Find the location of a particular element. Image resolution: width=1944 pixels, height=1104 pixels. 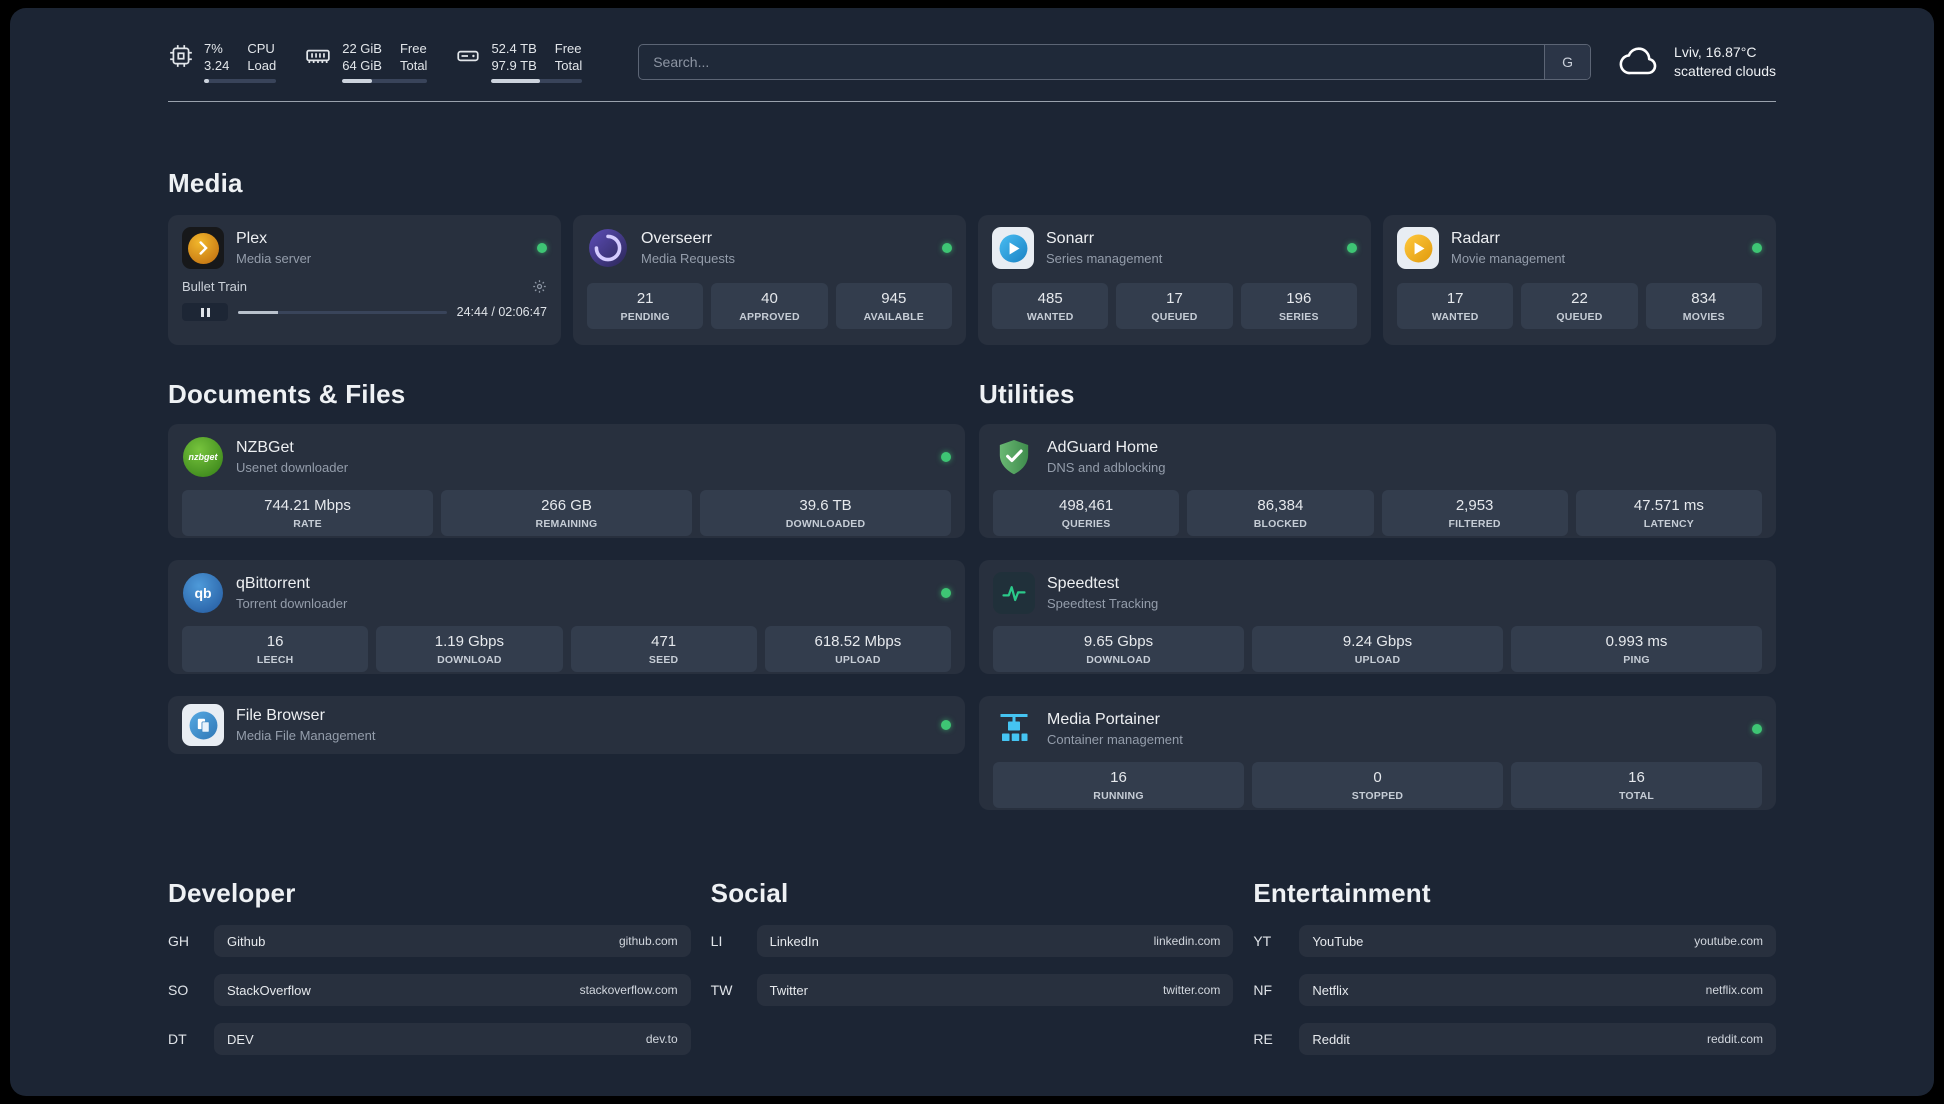

header-divider is located at coordinates (972, 101).